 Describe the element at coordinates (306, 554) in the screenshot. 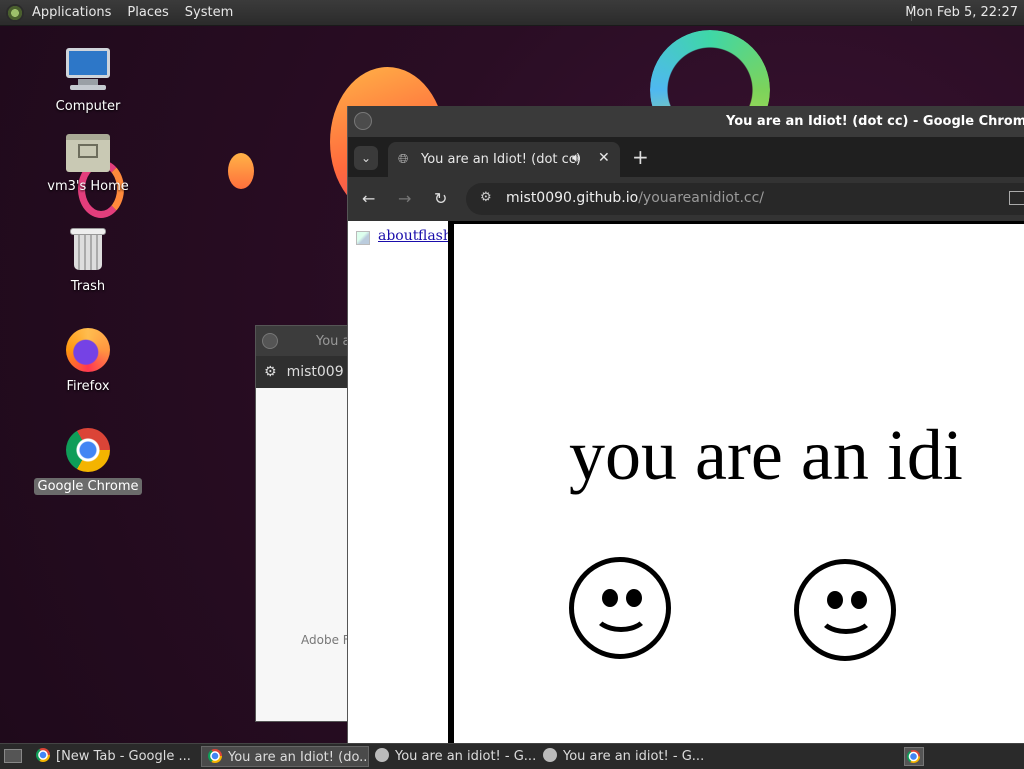

I see `page-content: Adobe F` at that location.